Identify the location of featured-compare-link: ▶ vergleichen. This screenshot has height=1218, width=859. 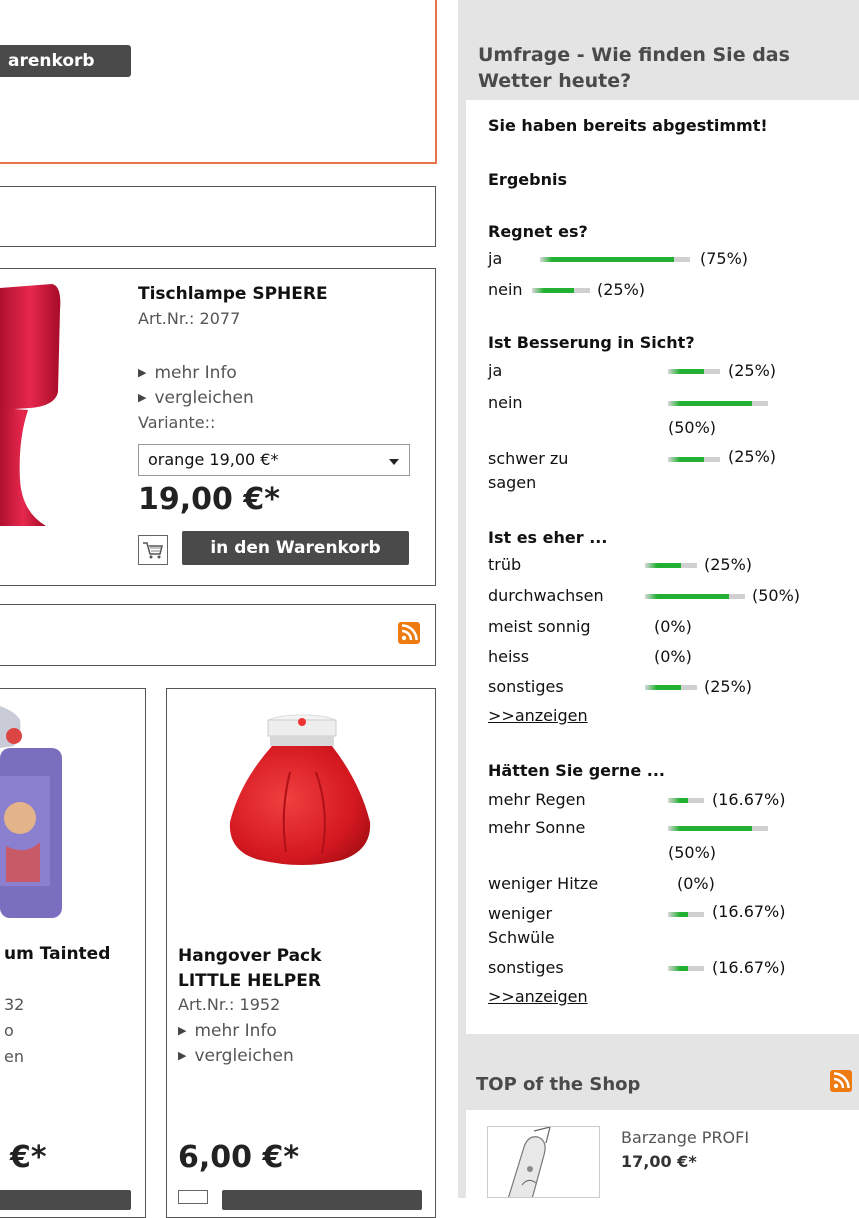
(196, 398).